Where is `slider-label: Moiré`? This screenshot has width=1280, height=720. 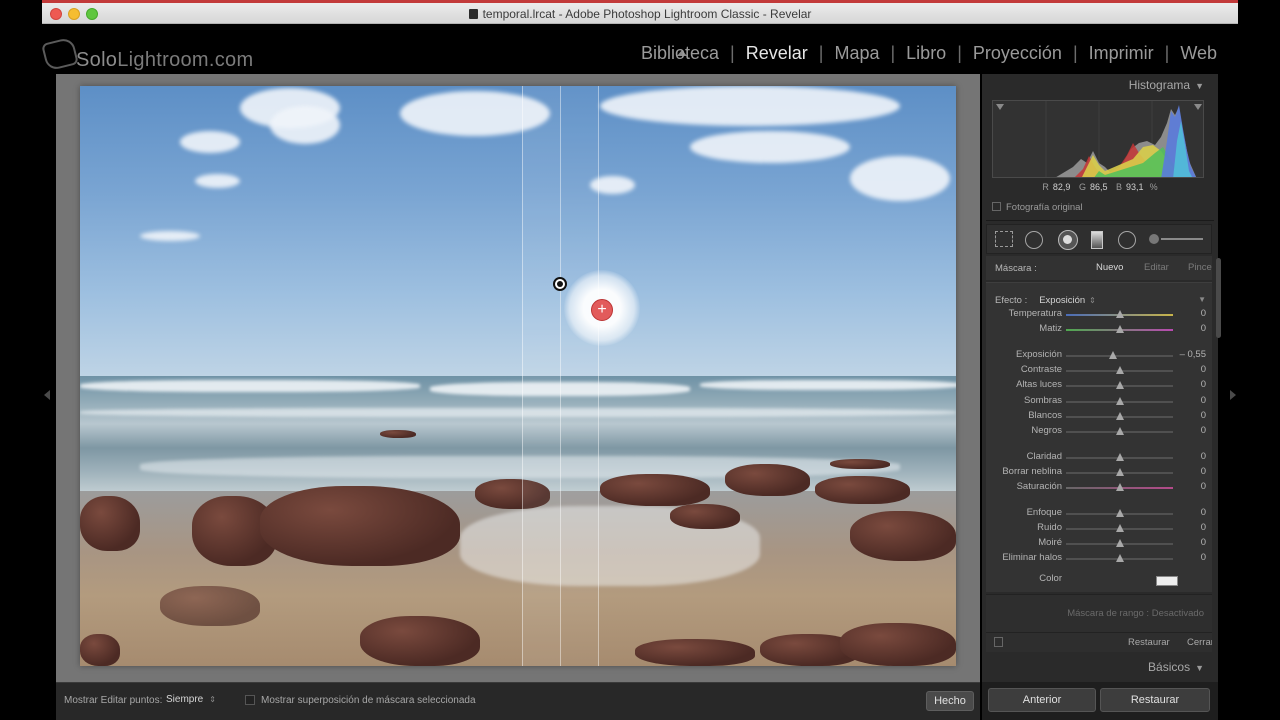
slider-label: Moiré is located at coordinates (1050, 542).